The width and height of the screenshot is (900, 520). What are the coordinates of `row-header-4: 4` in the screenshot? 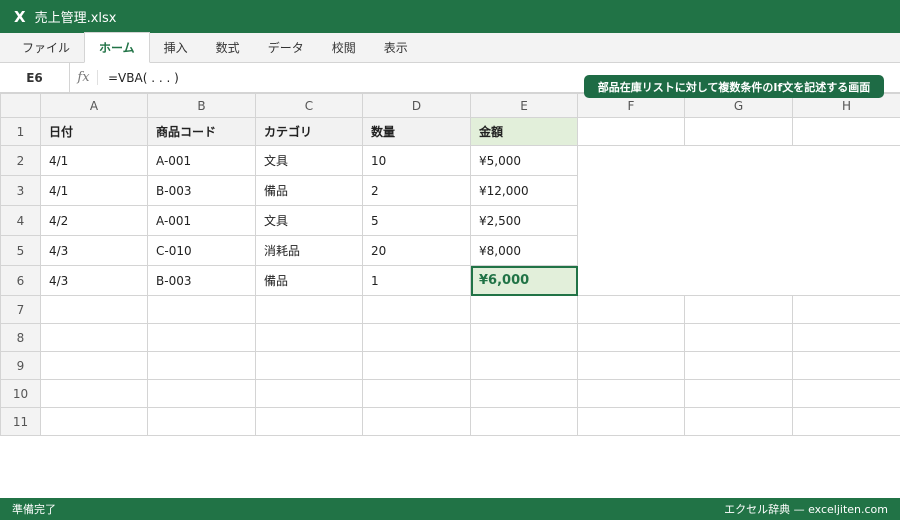 It's located at (20, 220).